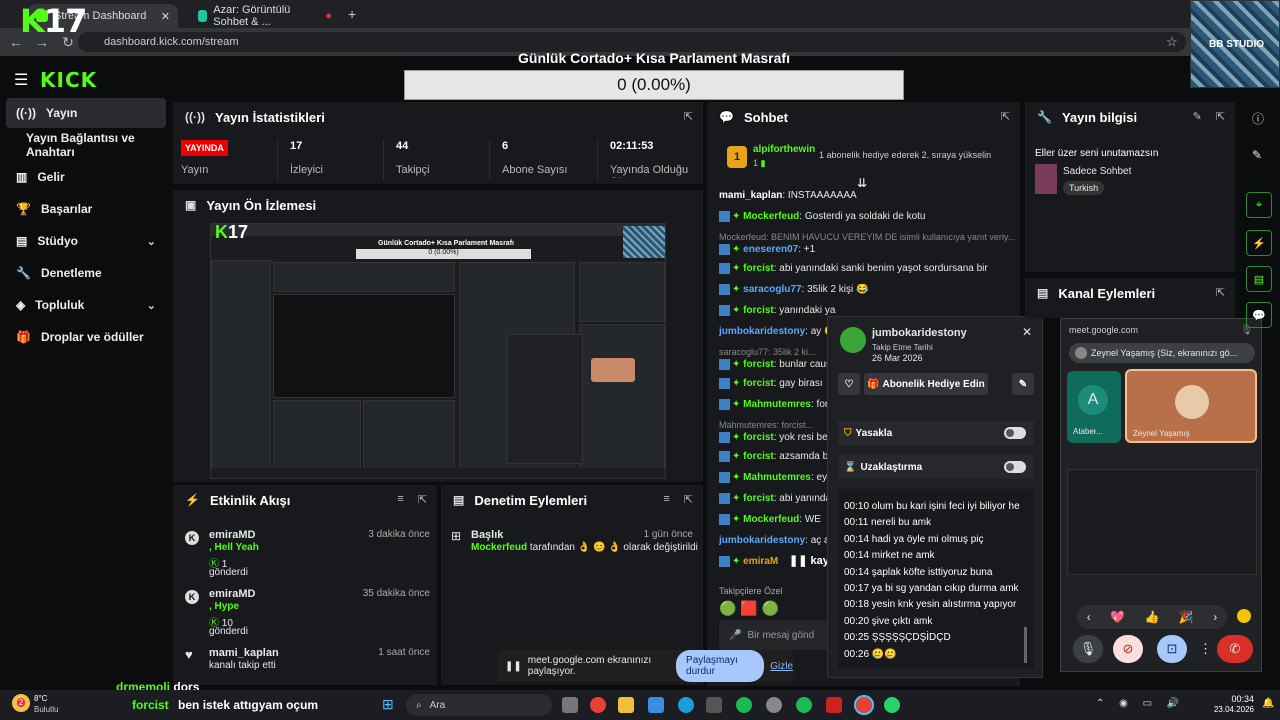  I want to click on stop-sharing-button: Paylaşmayı durdur, so click(720, 666).